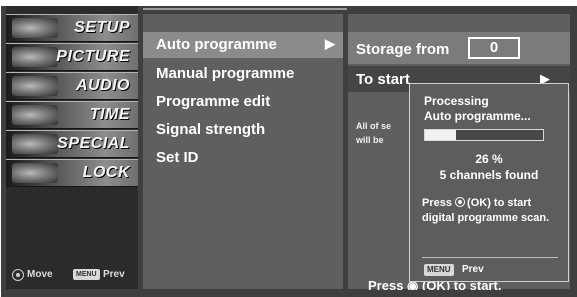  What do you see at coordinates (106, 172) in the screenshot?
I see `menu-item-label: LOCK` at bounding box center [106, 172].